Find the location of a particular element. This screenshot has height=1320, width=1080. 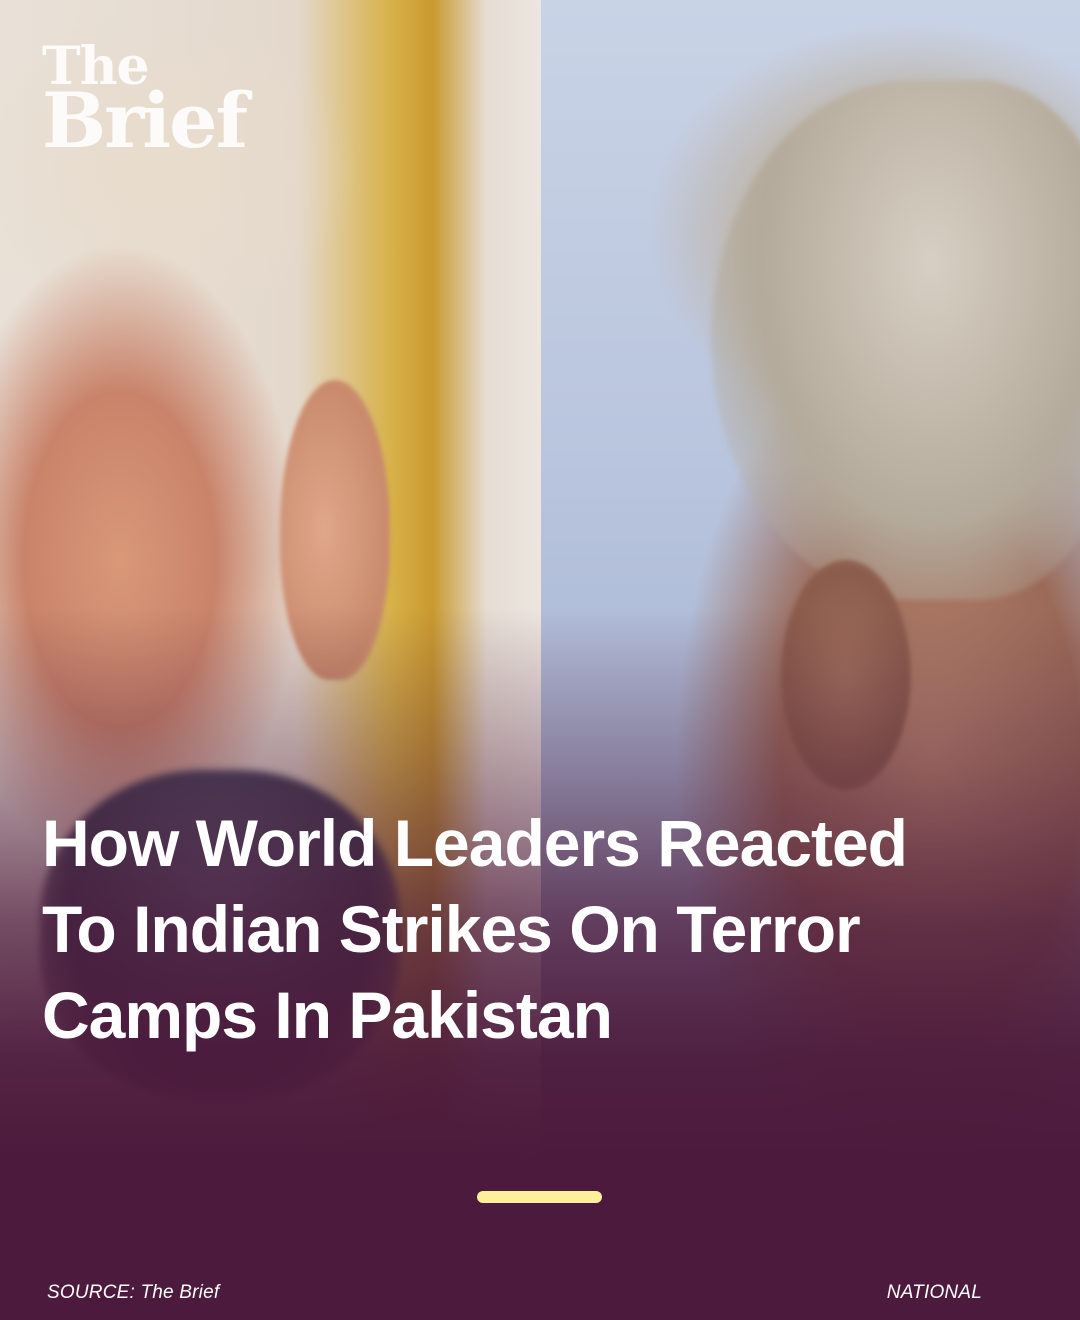

logo-word-brief: Brief is located at coordinates (145, 120).